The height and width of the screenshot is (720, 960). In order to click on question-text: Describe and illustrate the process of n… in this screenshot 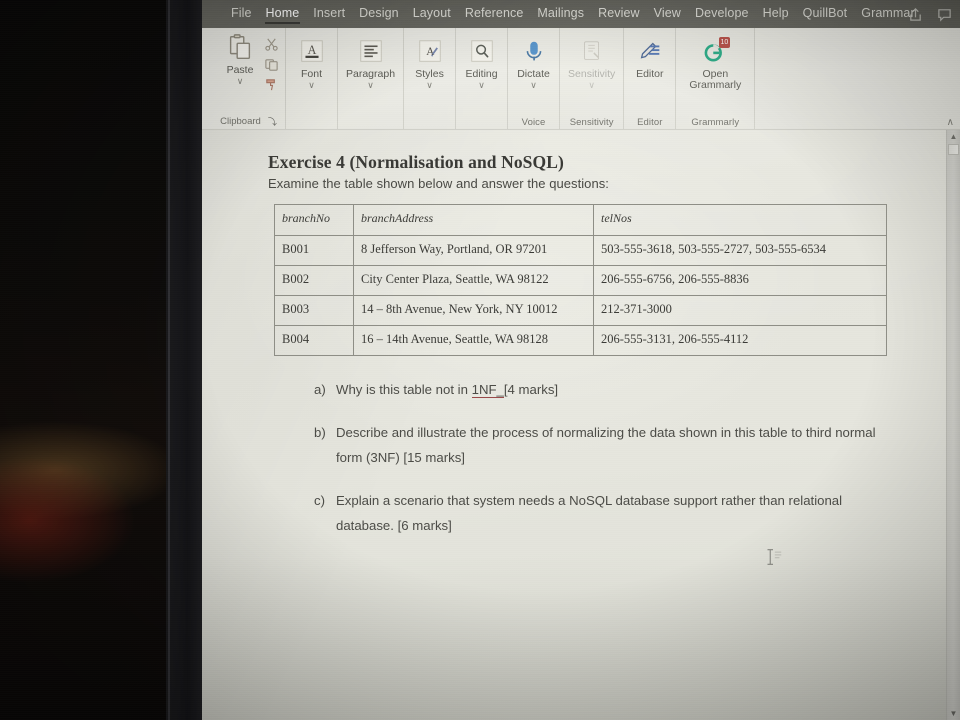, I will do `click(606, 445)`.